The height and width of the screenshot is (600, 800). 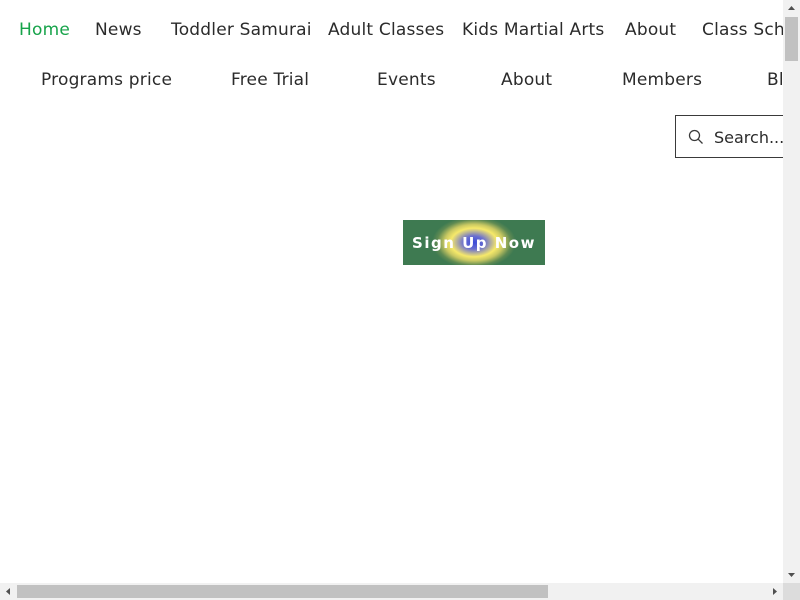 I want to click on vertical-scrollbar, so click(x=791, y=291).